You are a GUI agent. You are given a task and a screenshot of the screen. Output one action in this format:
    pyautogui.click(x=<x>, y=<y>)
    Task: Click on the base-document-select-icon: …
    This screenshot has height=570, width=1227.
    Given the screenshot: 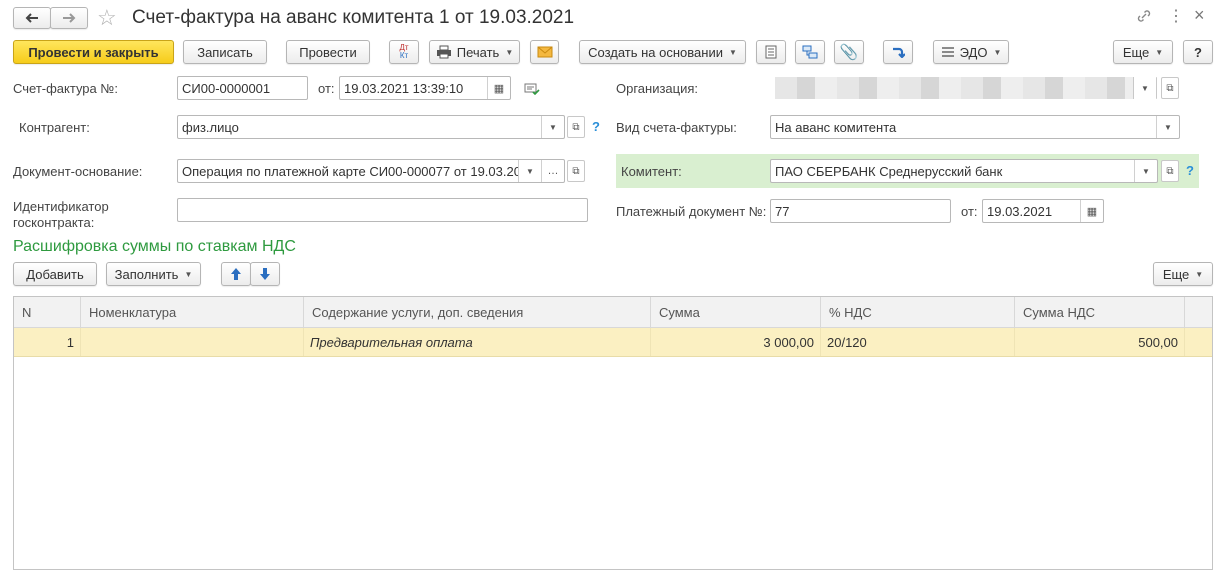 What is the action you would take?
    pyautogui.click(x=552, y=171)
    